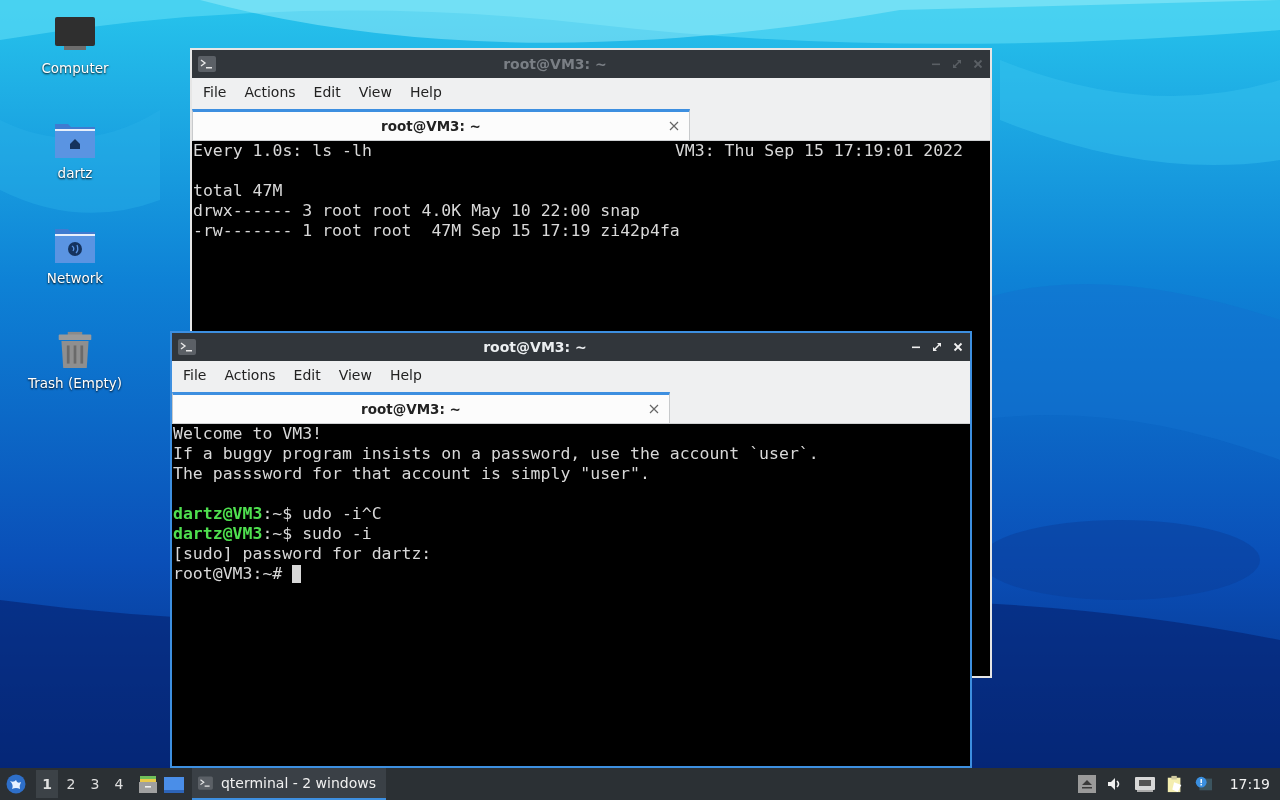 The width and height of the screenshot is (1280, 800). Describe the element at coordinates (277, 514) in the screenshot. I see `terminal-line: dartz@VM3:~$ udo -i^C` at that location.